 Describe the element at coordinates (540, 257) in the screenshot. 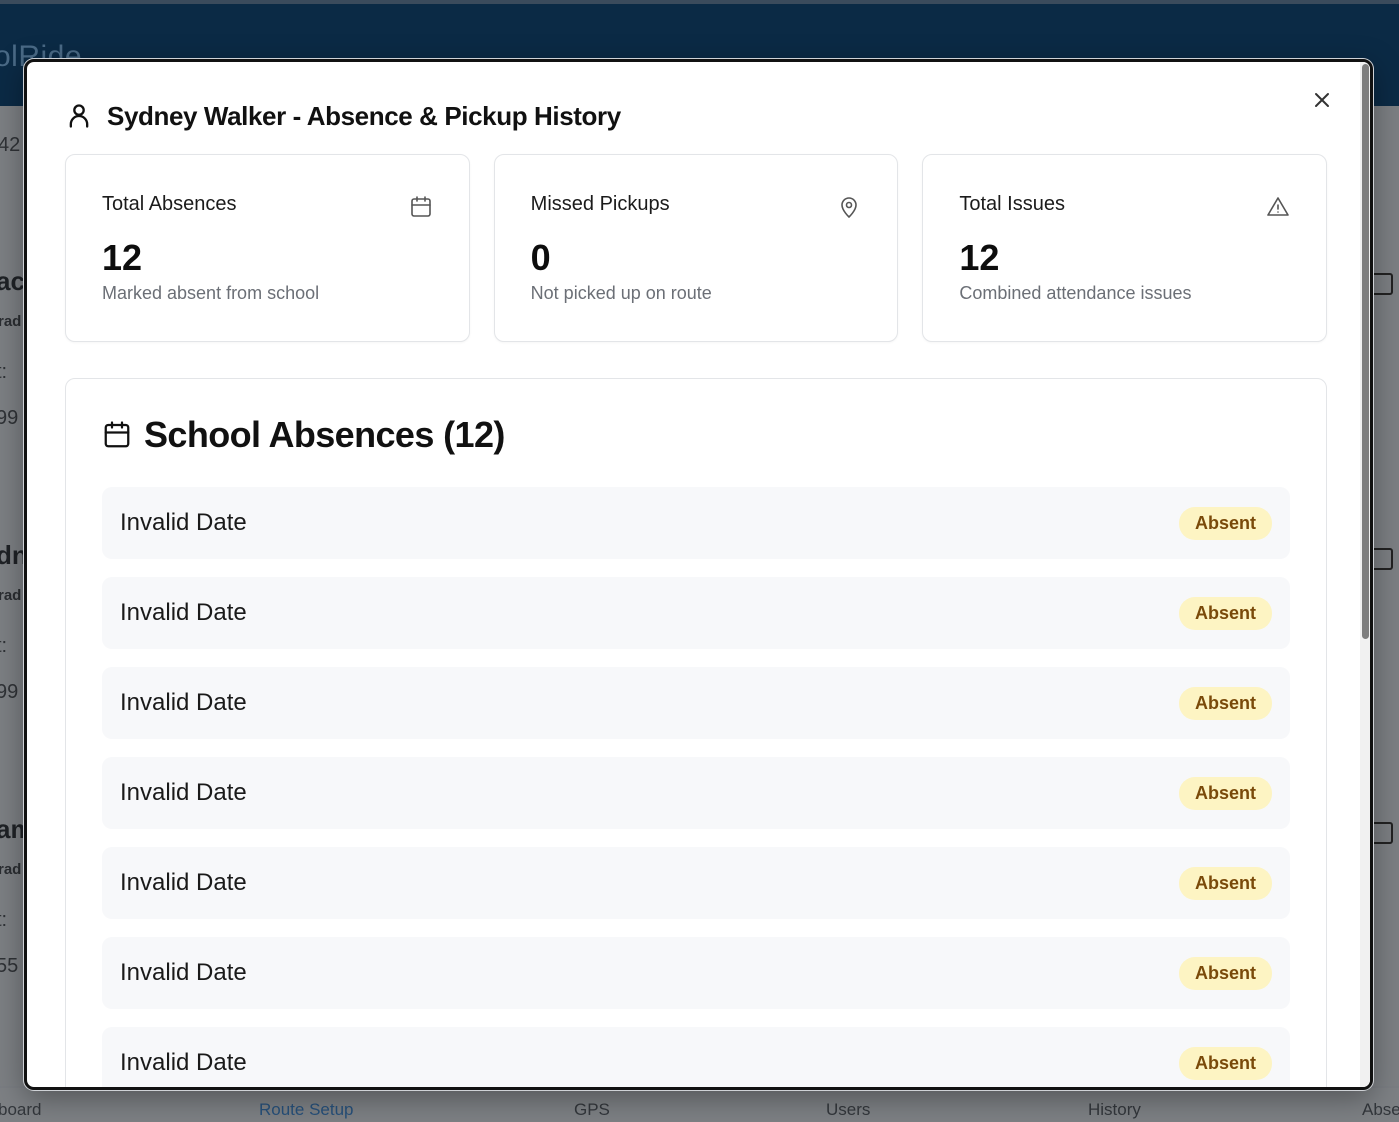

I see `stat-value: 0` at that location.